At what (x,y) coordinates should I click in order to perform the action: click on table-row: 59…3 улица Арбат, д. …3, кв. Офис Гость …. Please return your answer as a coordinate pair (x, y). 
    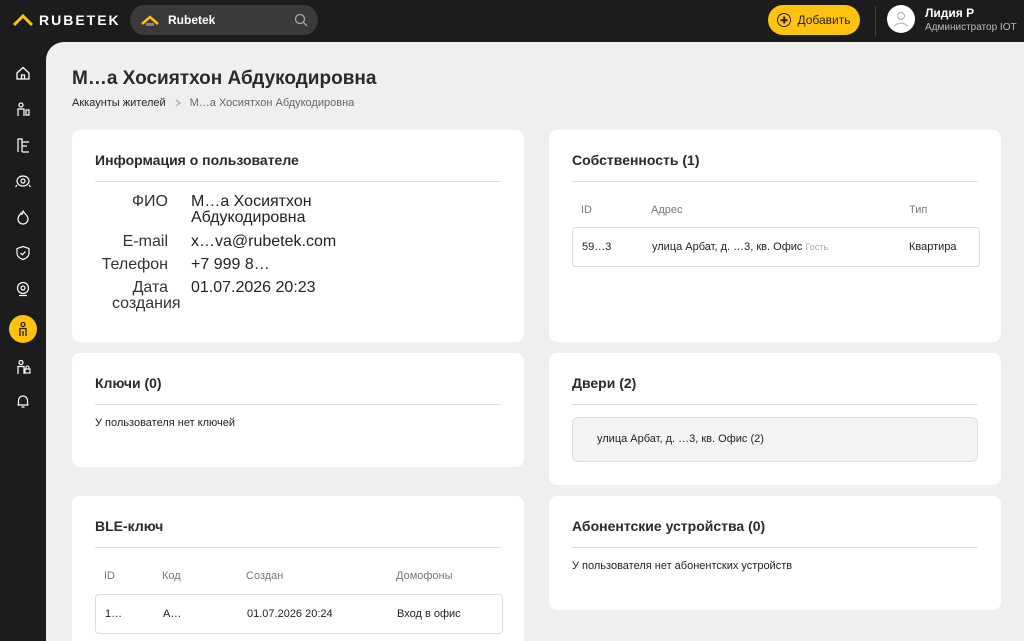
    Looking at the image, I should click on (776, 247).